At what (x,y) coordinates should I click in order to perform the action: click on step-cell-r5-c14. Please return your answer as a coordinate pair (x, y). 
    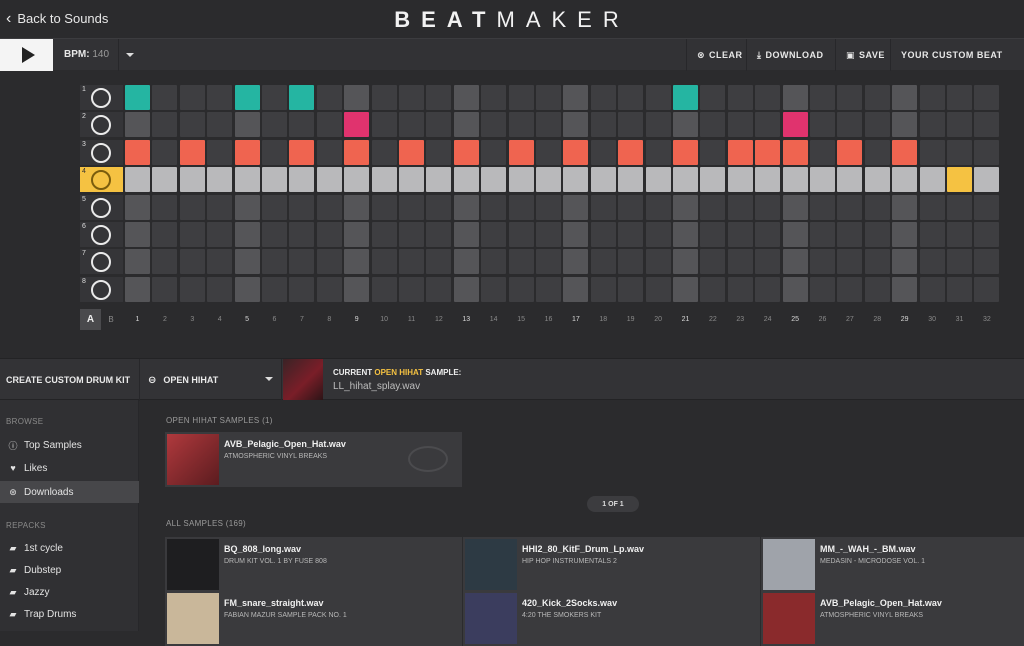
    Looking at the image, I should click on (494, 207).